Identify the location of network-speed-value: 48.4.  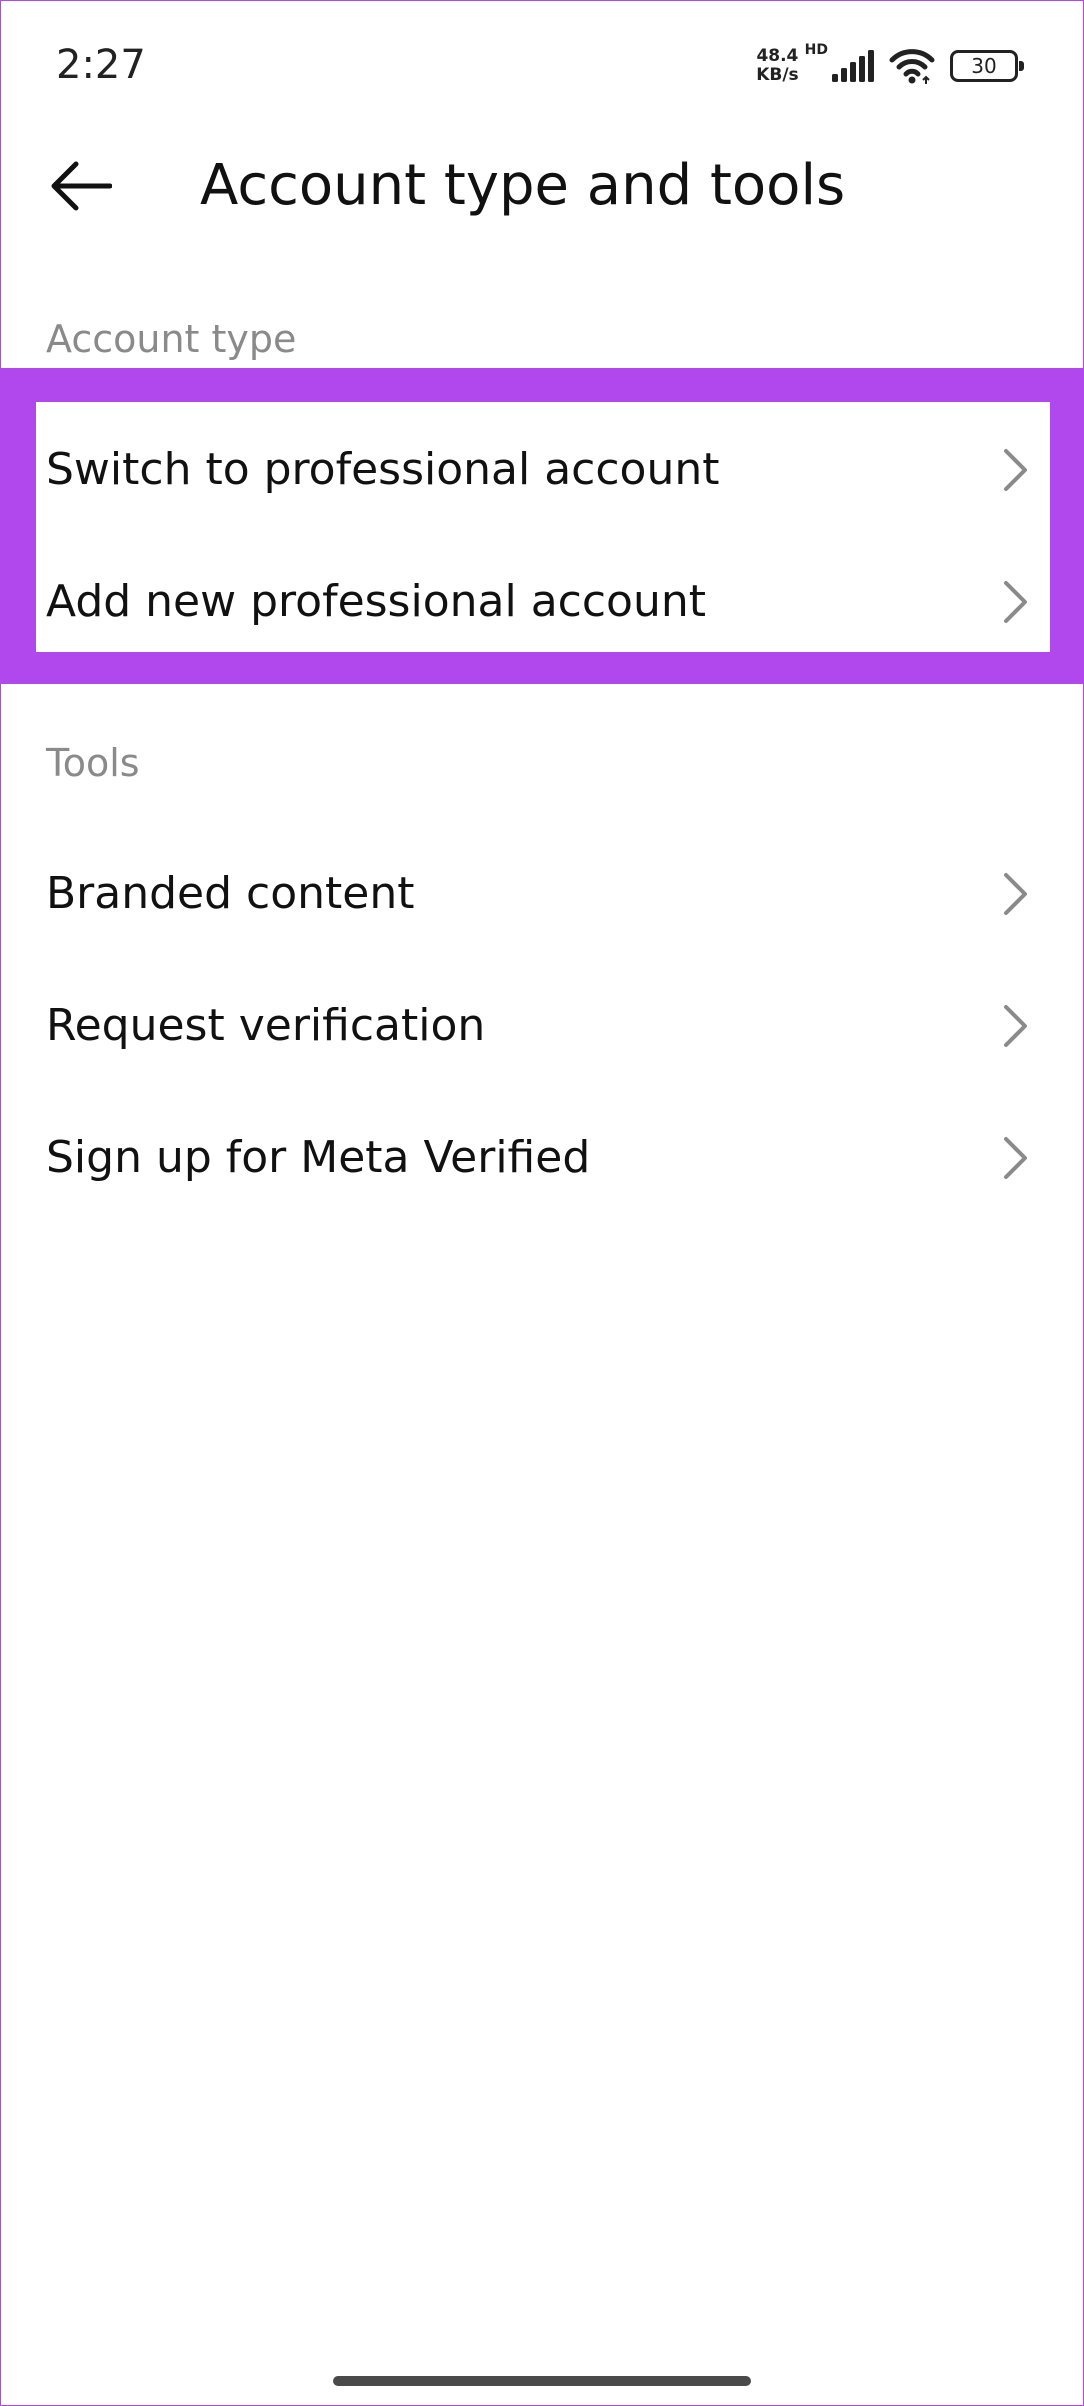
(777, 56).